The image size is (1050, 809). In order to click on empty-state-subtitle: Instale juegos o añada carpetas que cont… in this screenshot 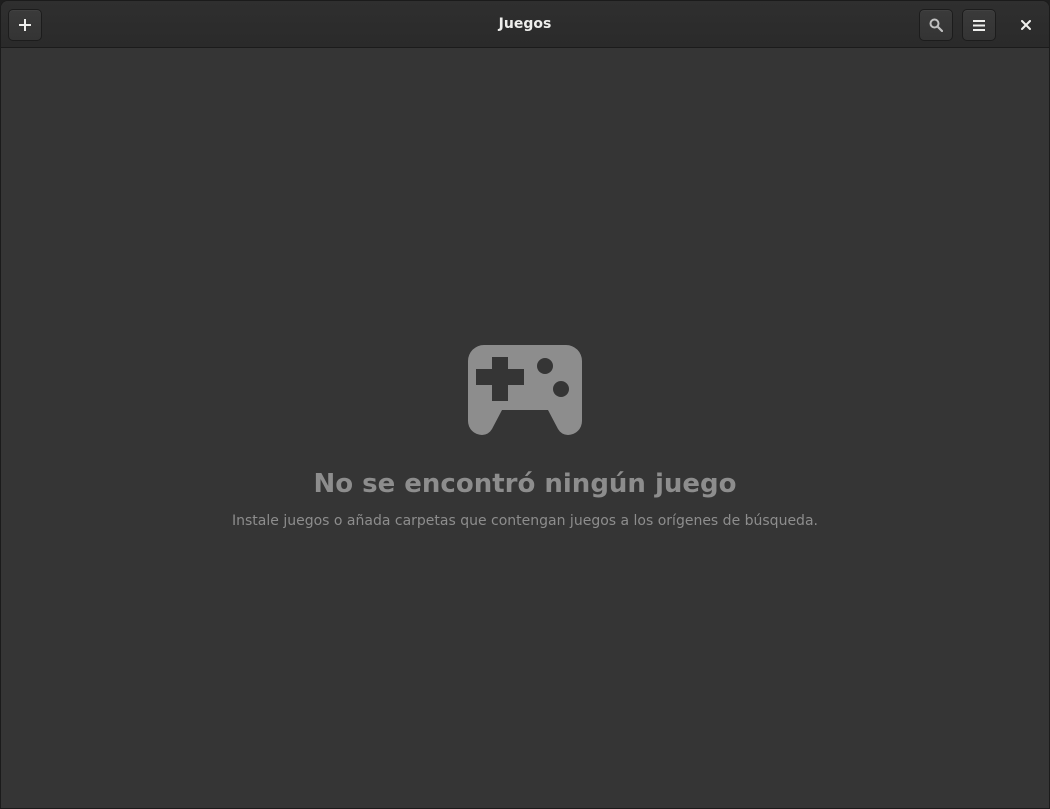, I will do `click(525, 521)`.